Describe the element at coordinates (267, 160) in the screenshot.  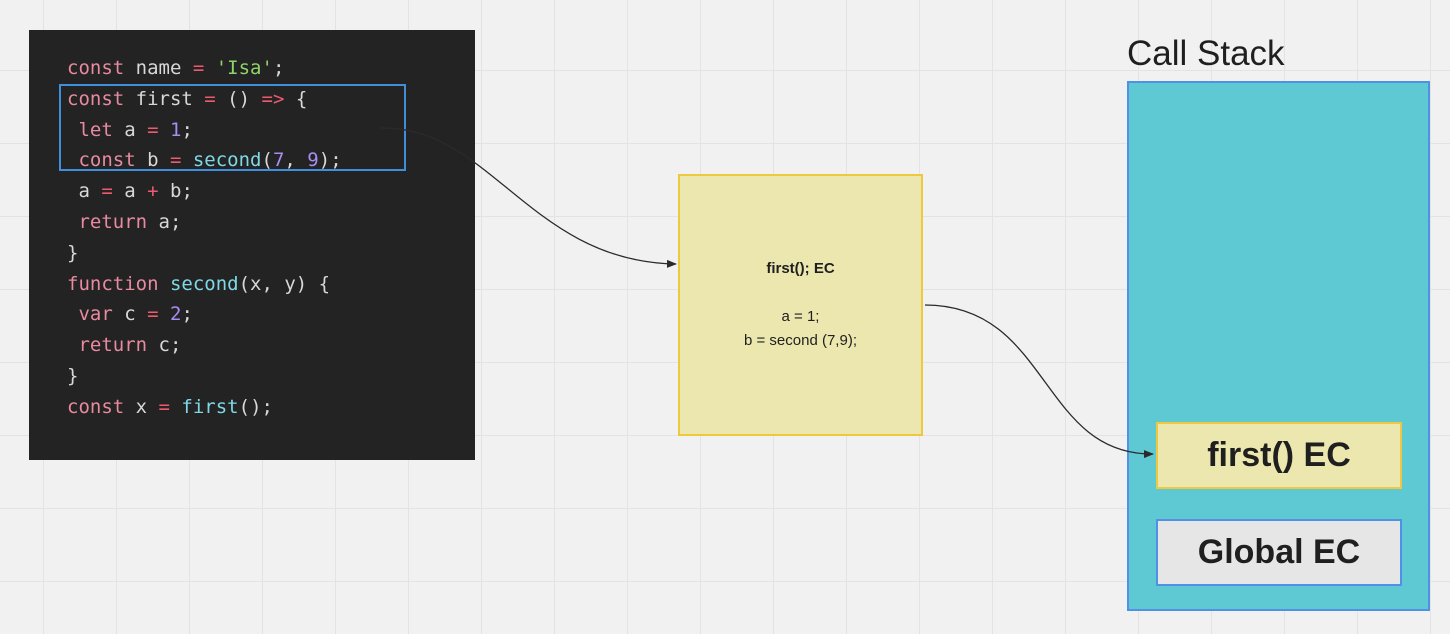
I see `code-token: (` at that location.